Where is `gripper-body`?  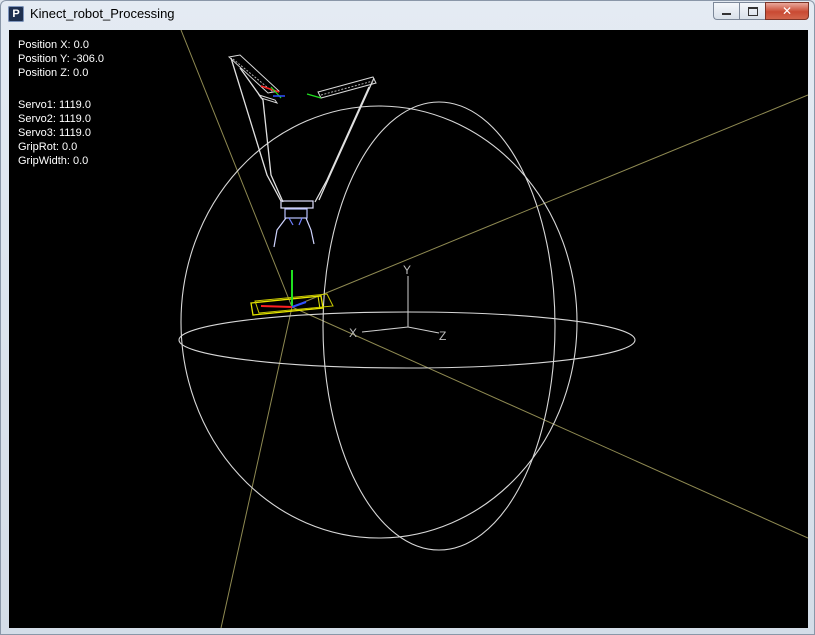
gripper-body is located at coordinates (296, 213).